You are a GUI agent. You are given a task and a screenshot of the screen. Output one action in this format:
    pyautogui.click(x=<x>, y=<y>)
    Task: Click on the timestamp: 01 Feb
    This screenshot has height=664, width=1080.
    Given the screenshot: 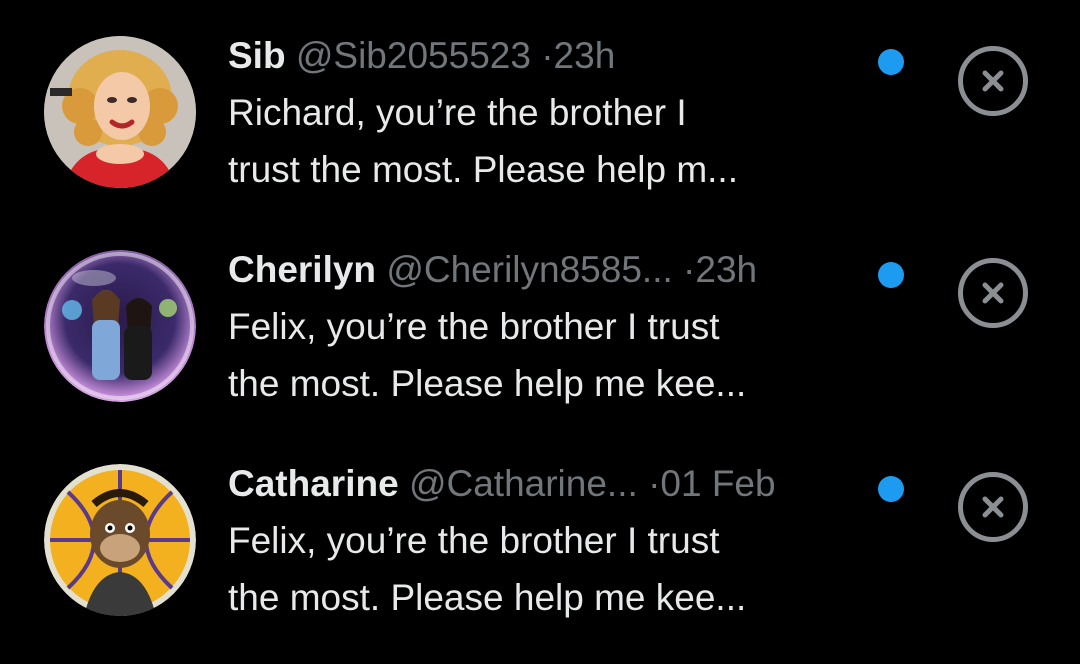 What is the action you would take?
    pyautogui.click(x=718, y=483)
    